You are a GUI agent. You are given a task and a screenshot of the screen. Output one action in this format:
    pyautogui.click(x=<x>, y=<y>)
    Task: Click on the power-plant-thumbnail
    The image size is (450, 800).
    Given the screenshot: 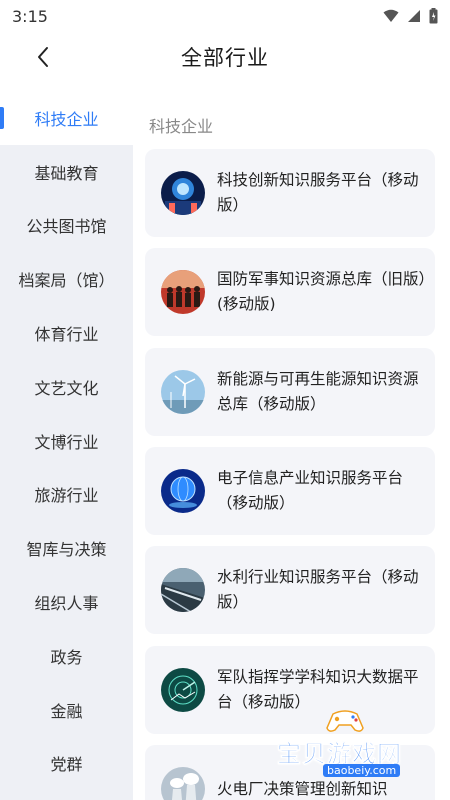 What is the action you would take?
    pyautogui.click(x=183, y=783)
    